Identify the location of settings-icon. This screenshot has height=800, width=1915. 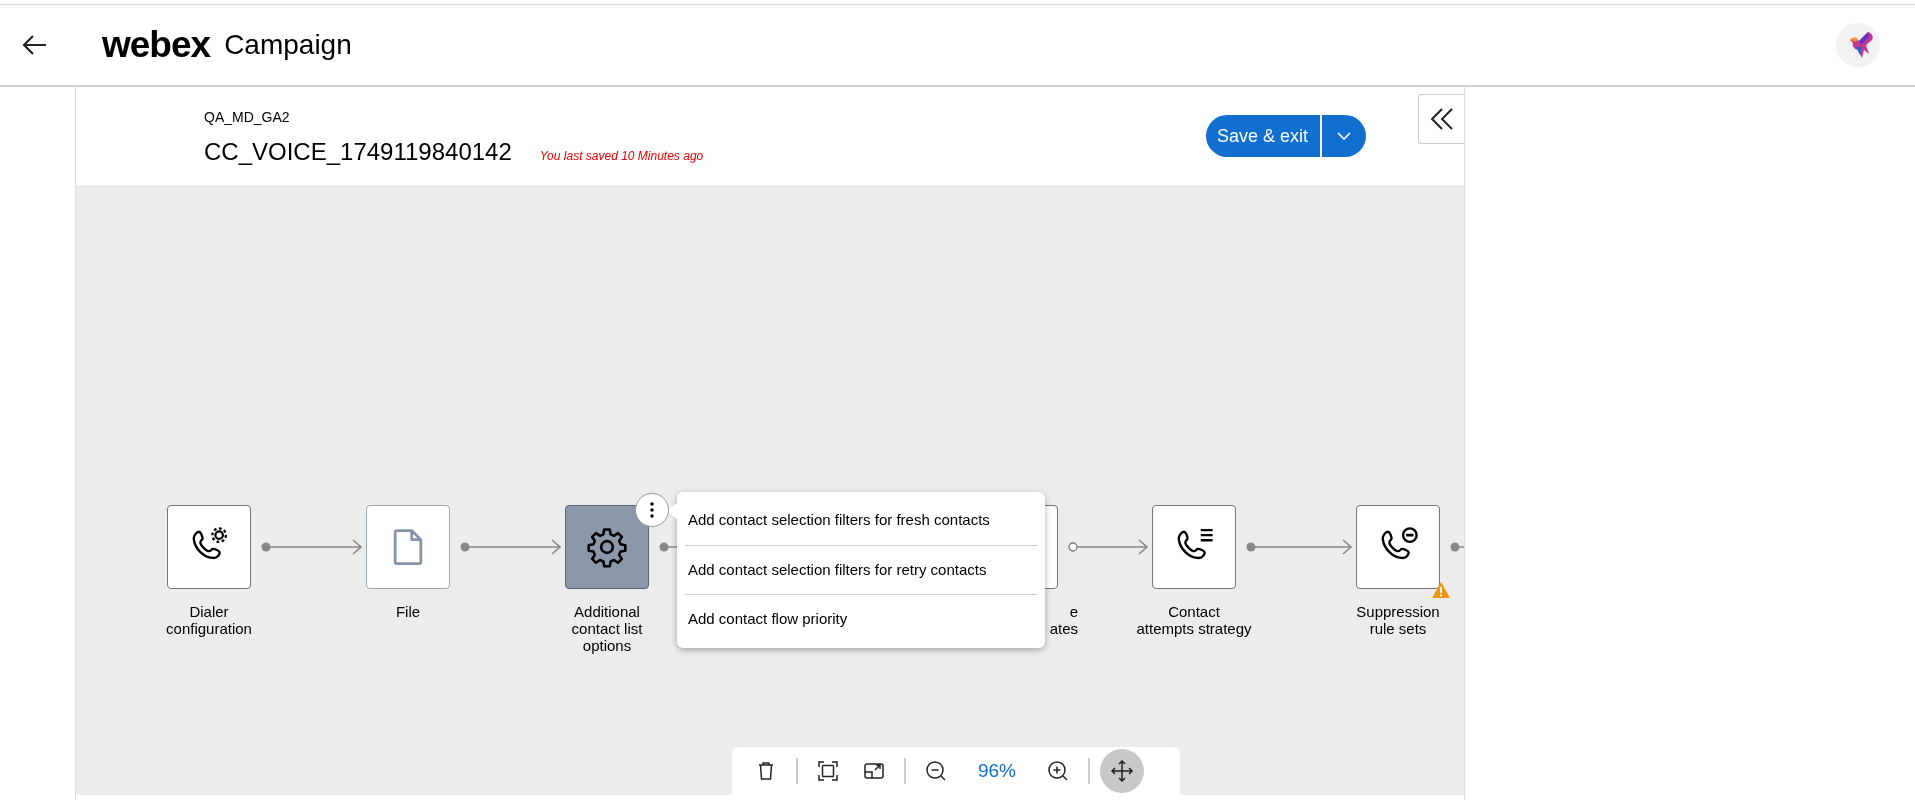
(607, 547).